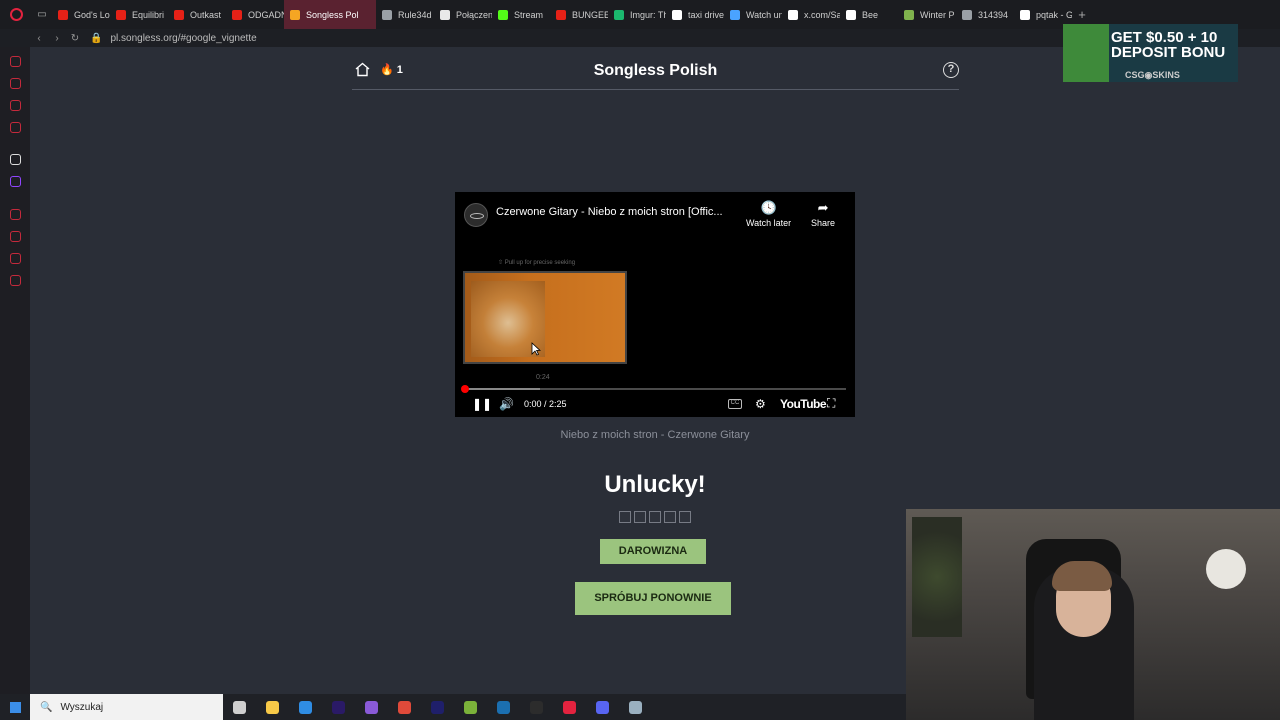  I want to click on browser-tab: Songless Pol, so click(330, 14).